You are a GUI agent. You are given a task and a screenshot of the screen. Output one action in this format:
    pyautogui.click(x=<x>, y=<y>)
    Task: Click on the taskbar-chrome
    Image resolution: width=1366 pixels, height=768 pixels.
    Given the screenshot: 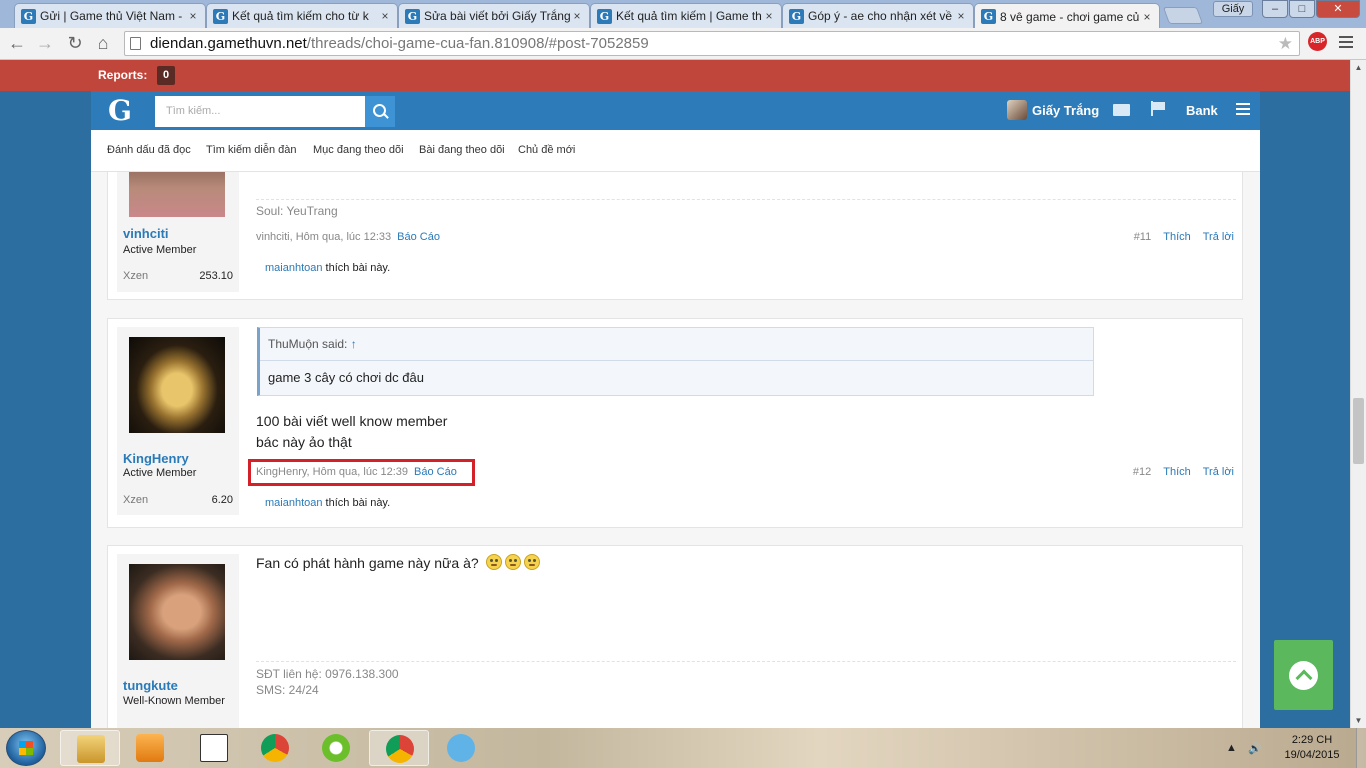 What is the action you would take?
    pyautogui.click(x=275, y=748)
    